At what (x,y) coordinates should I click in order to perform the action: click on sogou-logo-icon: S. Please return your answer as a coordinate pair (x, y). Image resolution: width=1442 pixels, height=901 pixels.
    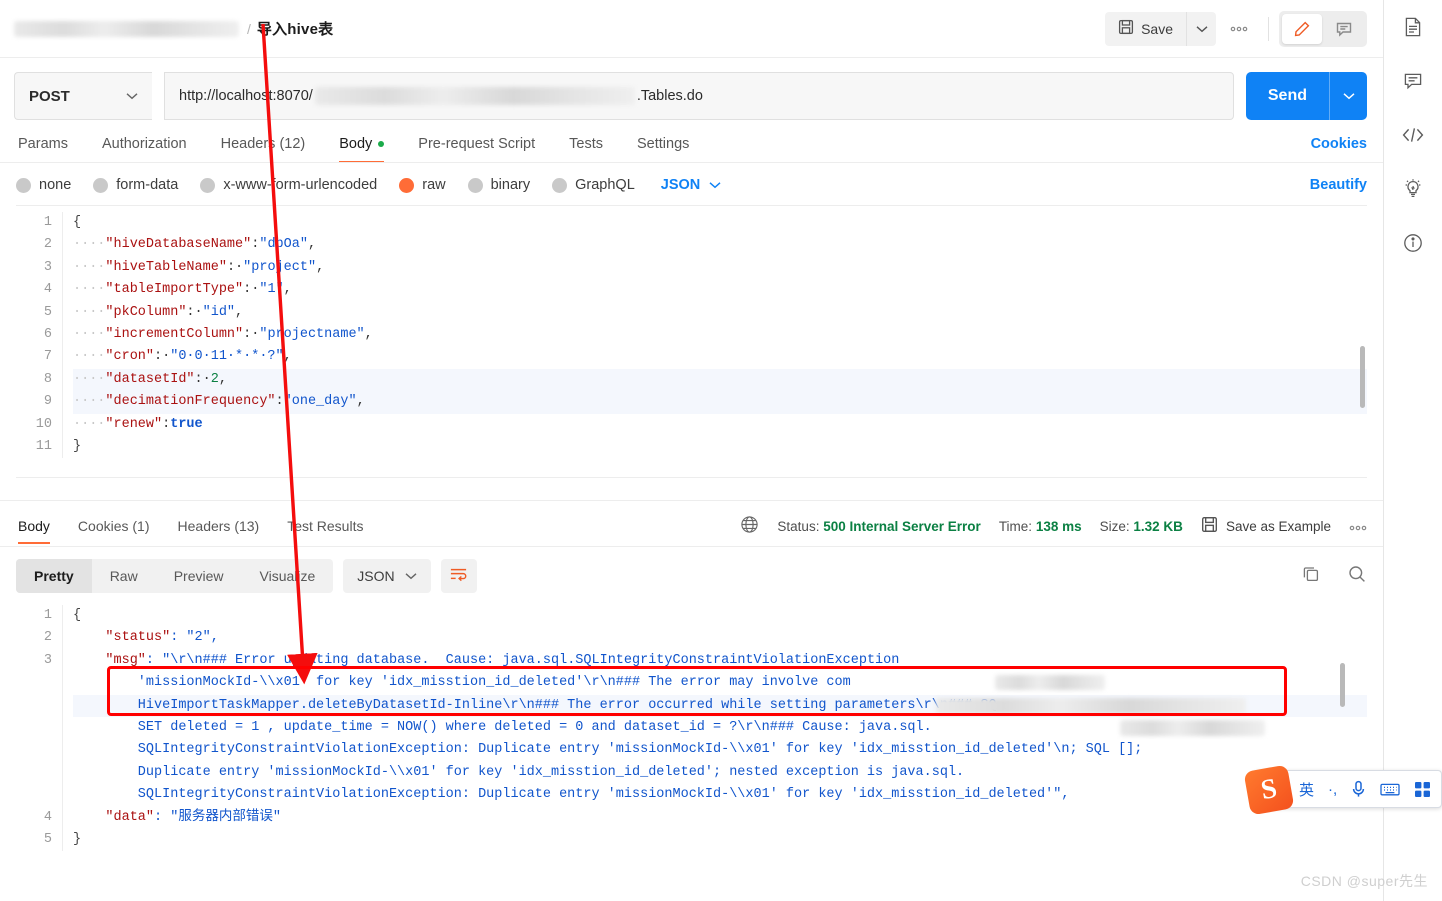
    Looking at the image, I should click on (1269, 790).